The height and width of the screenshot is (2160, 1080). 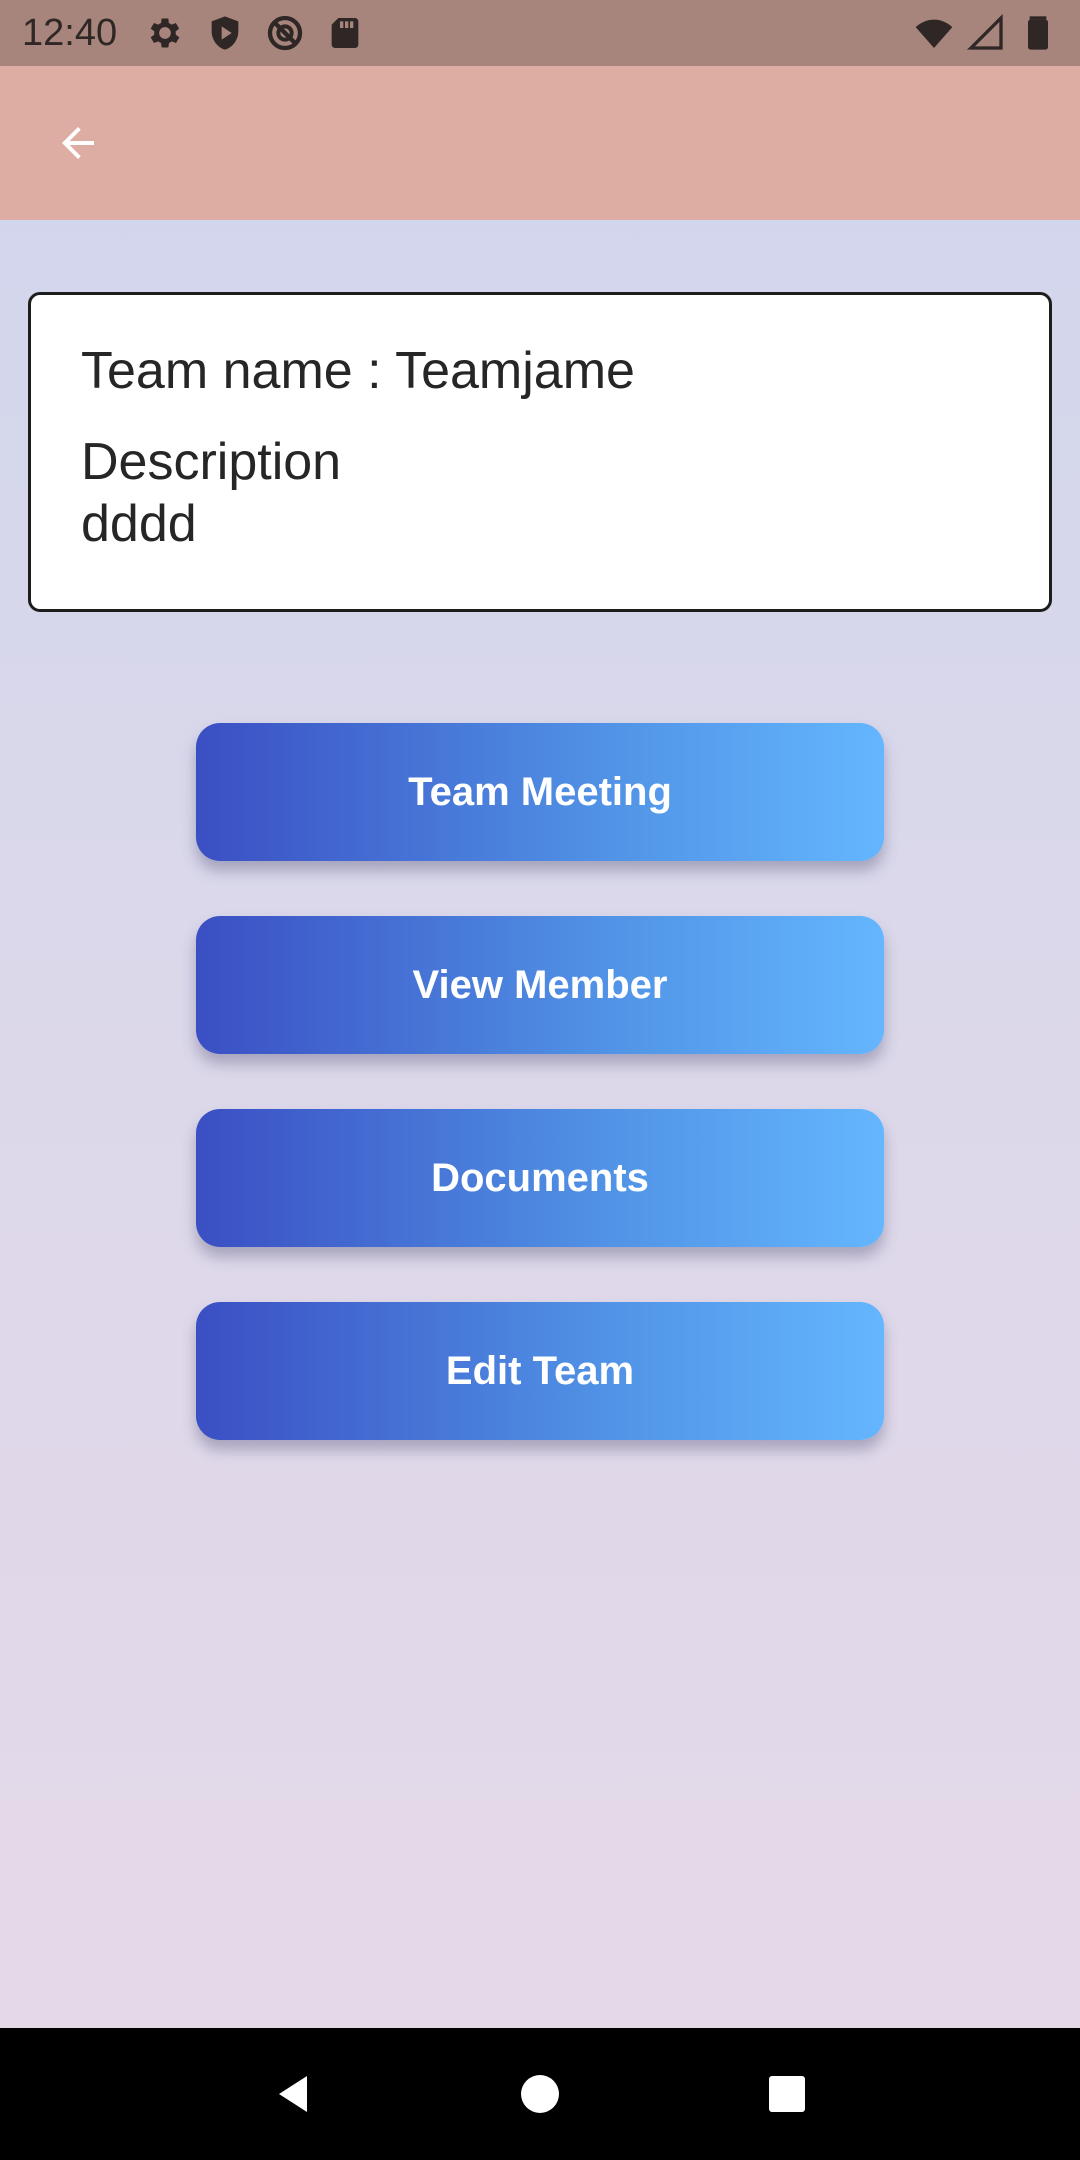 What do you see at coordinates (540, 33) in the screenshot?
I see `status-bar: 12:40` at bounding box center [540, 33].